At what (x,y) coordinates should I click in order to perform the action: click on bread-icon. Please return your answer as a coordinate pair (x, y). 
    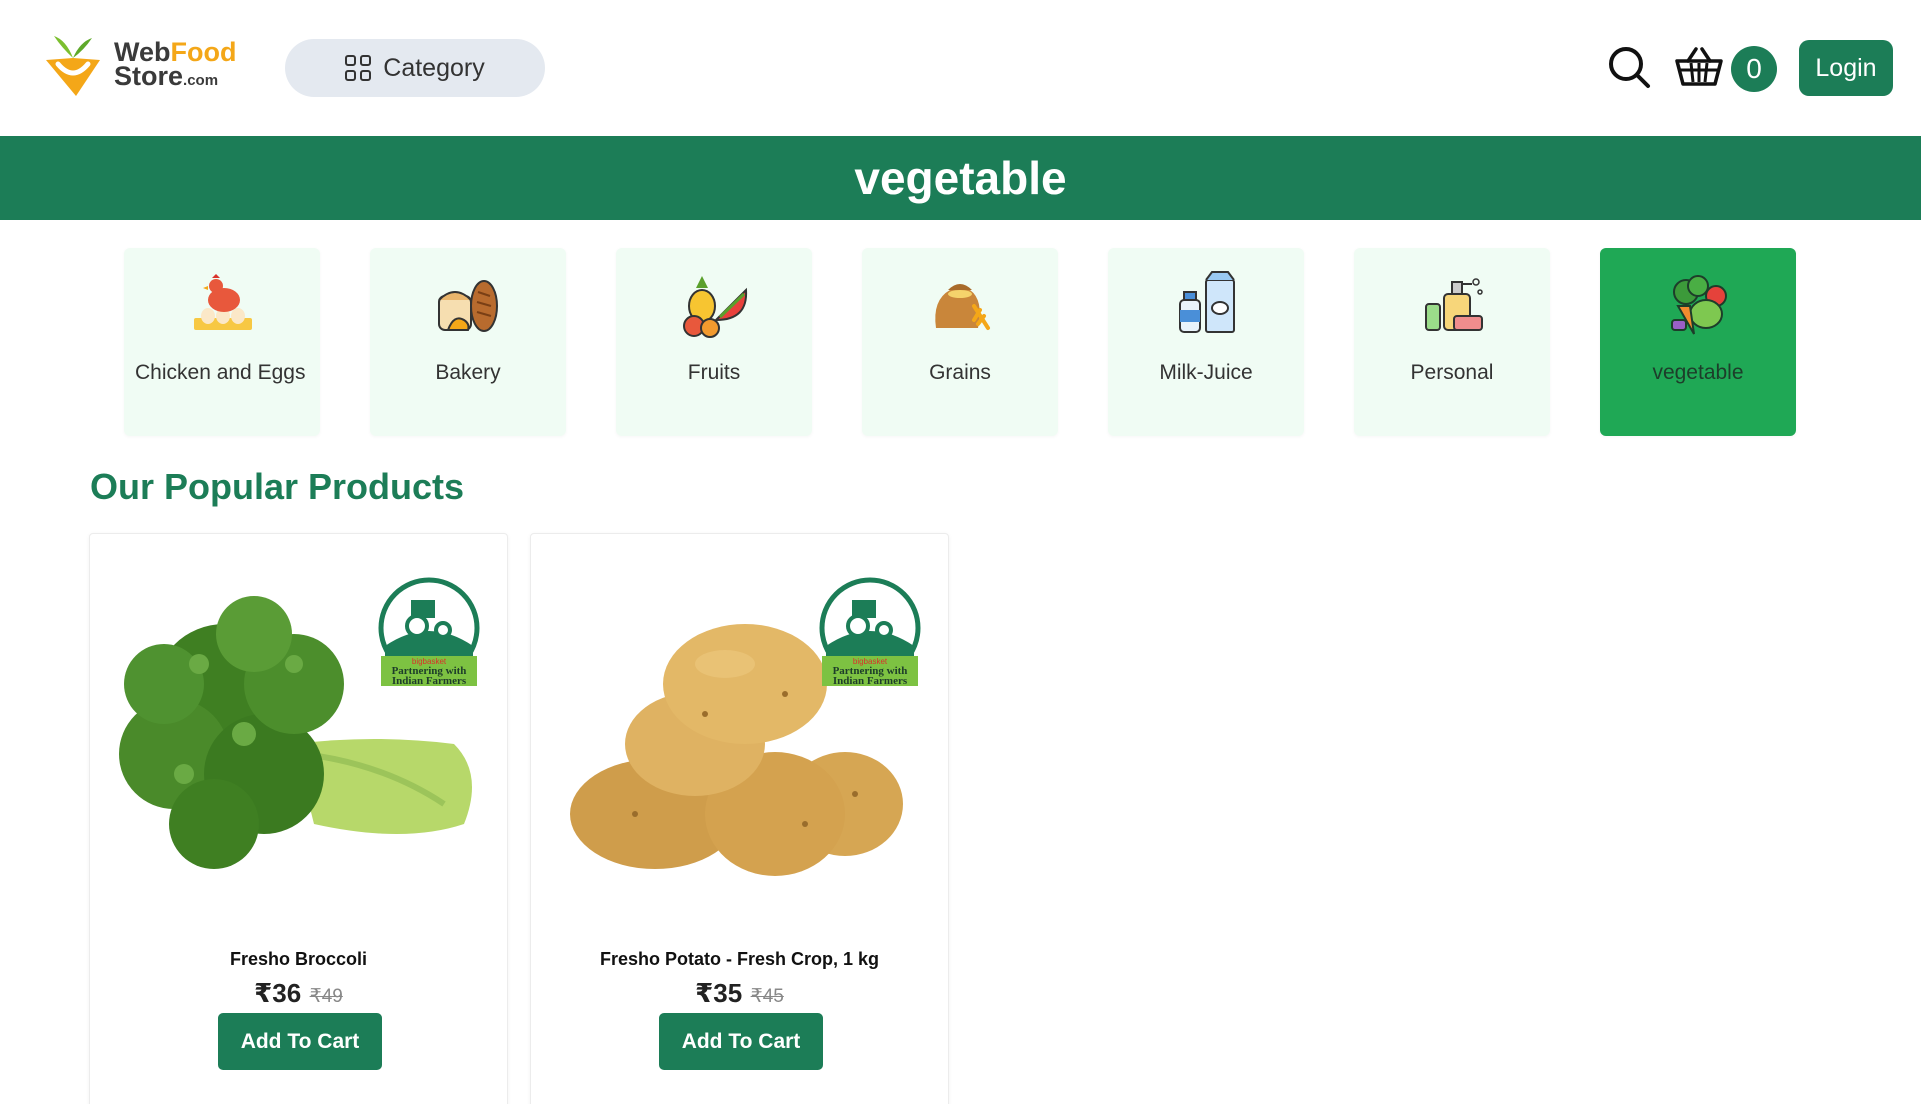
    Looking at the image, I should click on (468, 306).